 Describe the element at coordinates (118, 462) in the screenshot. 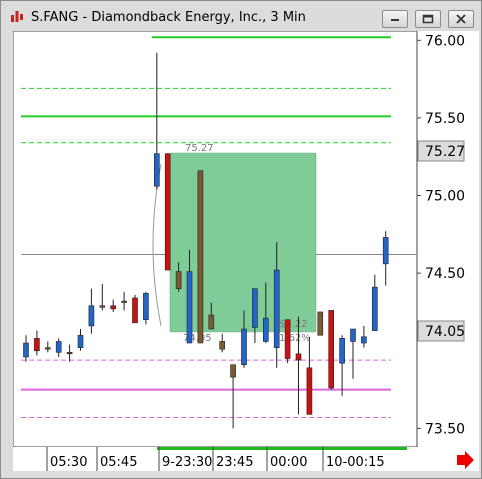

I see `x-tick-label: 05:45` at that location.